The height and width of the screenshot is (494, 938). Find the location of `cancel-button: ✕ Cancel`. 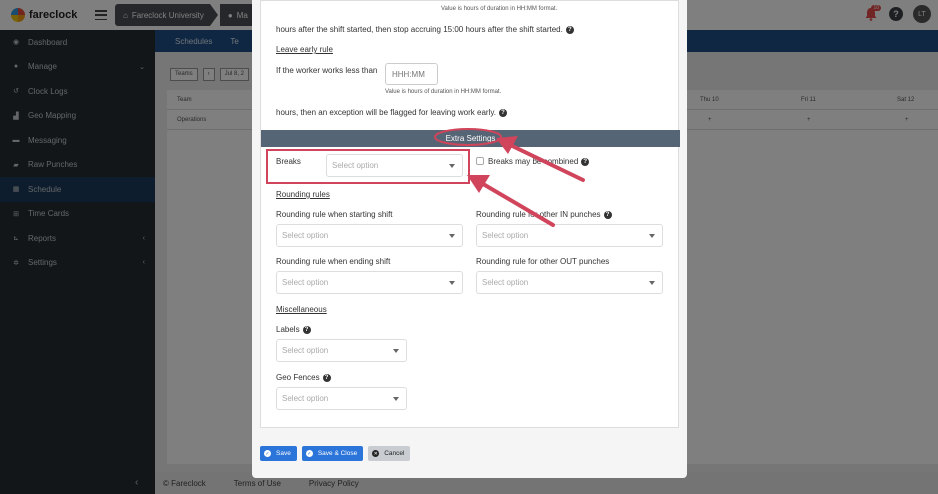

cancel-button: ✕ Cancel is located at coordinates (389, 453).